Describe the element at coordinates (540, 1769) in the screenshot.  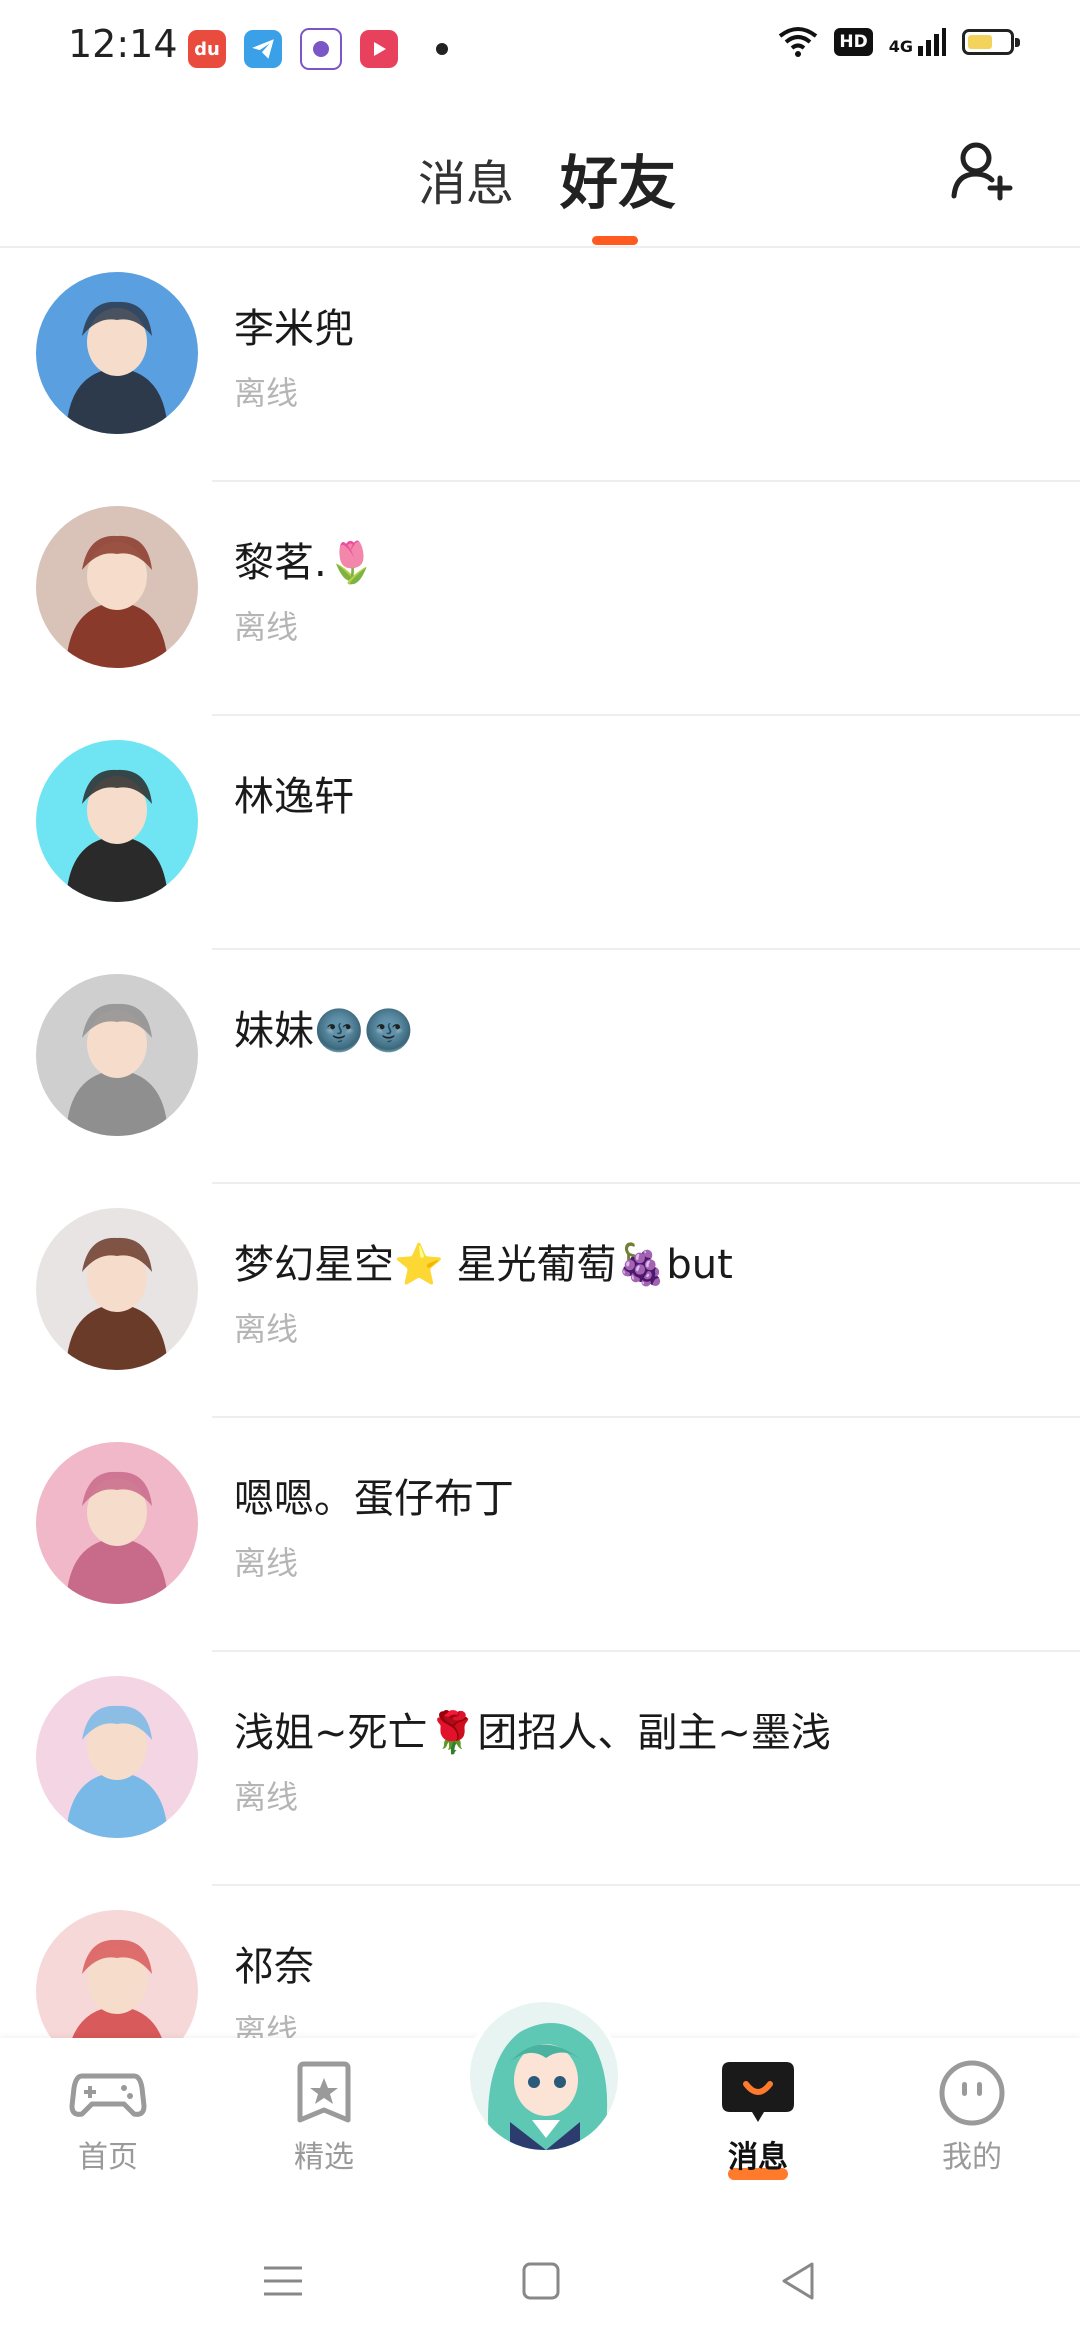
I see `friend-row: 浅姐~死亡🌹团招人、副主~墨浅离线` at that location.